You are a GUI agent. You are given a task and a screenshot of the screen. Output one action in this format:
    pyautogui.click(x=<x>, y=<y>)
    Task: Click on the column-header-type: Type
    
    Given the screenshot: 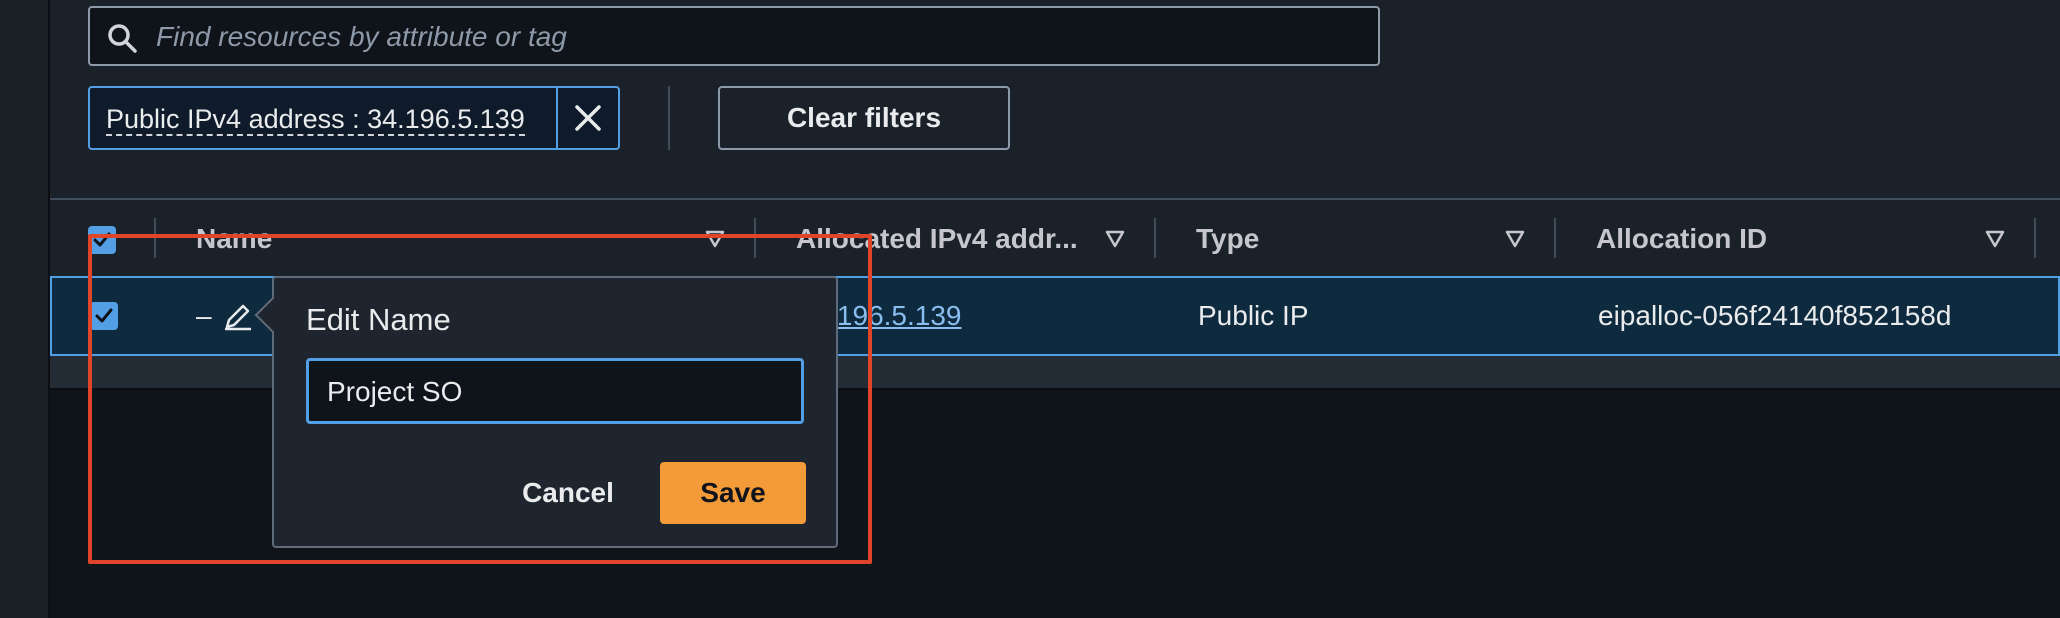 What is the action you would take?
    pyautogui.click(x=1227, y=239)
    